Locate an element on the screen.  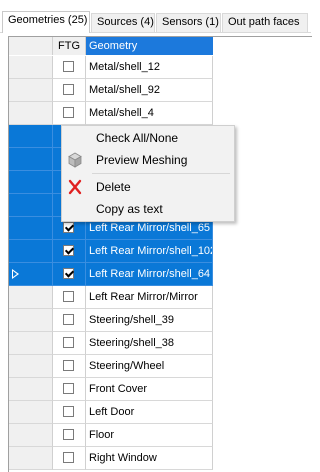
tab-geometries: Geometries (25) is located at coordinates (46, 22).